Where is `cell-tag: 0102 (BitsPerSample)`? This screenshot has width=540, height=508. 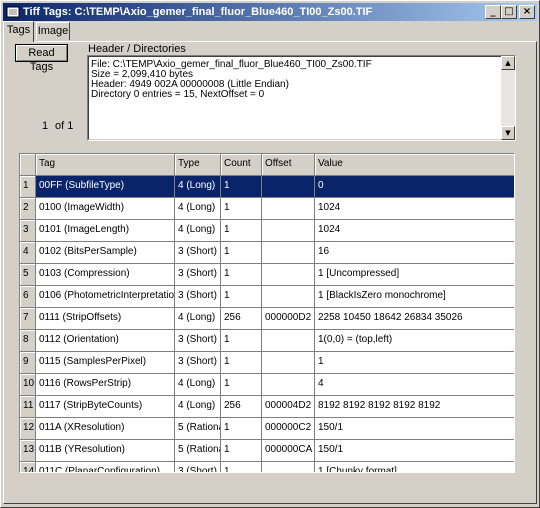
cell-tag: 0102 (BitsPerSample) is located at coordinates (105, 253).